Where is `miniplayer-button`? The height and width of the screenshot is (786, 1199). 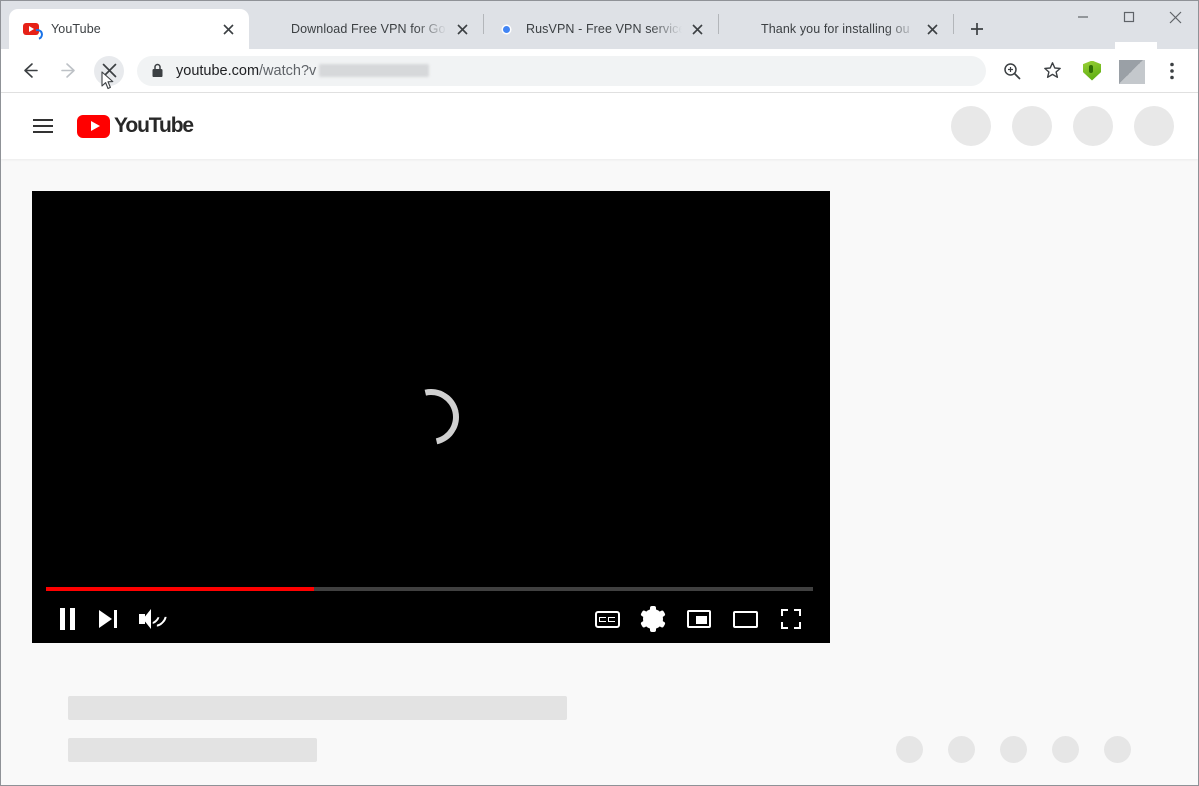 miniplayer-button is located at coordinates (699, 619).